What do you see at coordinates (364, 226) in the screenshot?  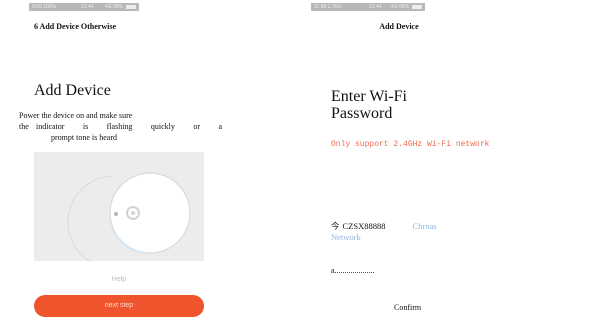 I see `wifi-ssid: CZSX88888` at bounding box center [364, 226].